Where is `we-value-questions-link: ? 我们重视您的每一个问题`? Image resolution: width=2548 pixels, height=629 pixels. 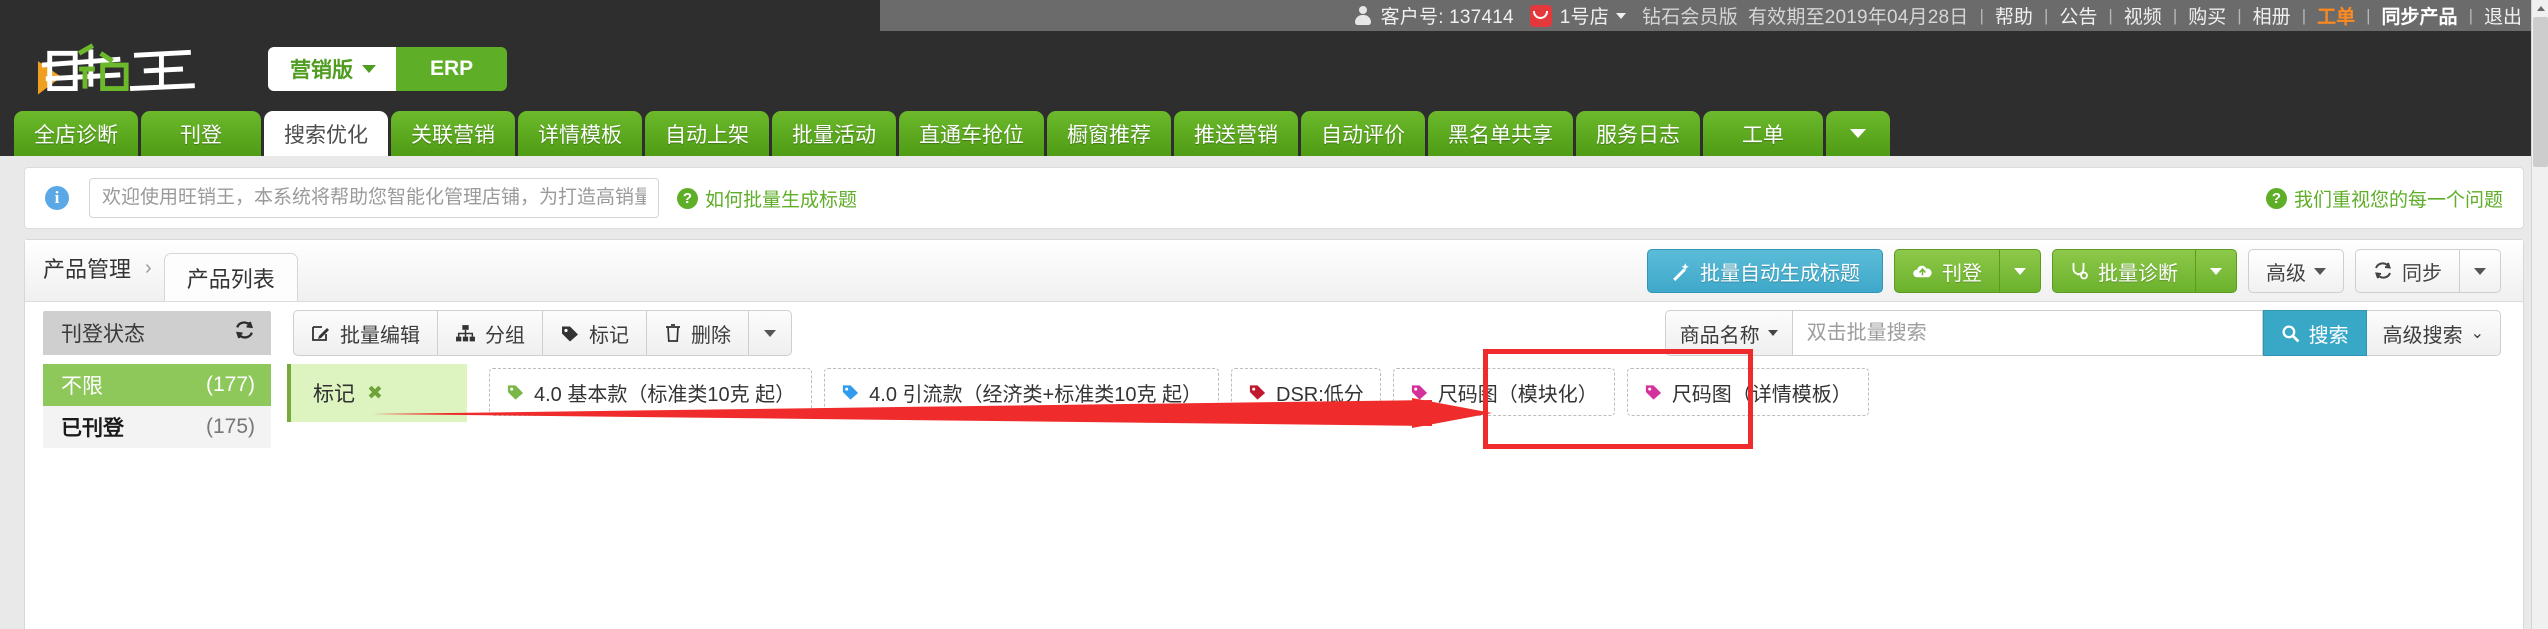 we-value-questions-link: ? 我们重视您的每一个问题 is located at coordinates (2384, 198).